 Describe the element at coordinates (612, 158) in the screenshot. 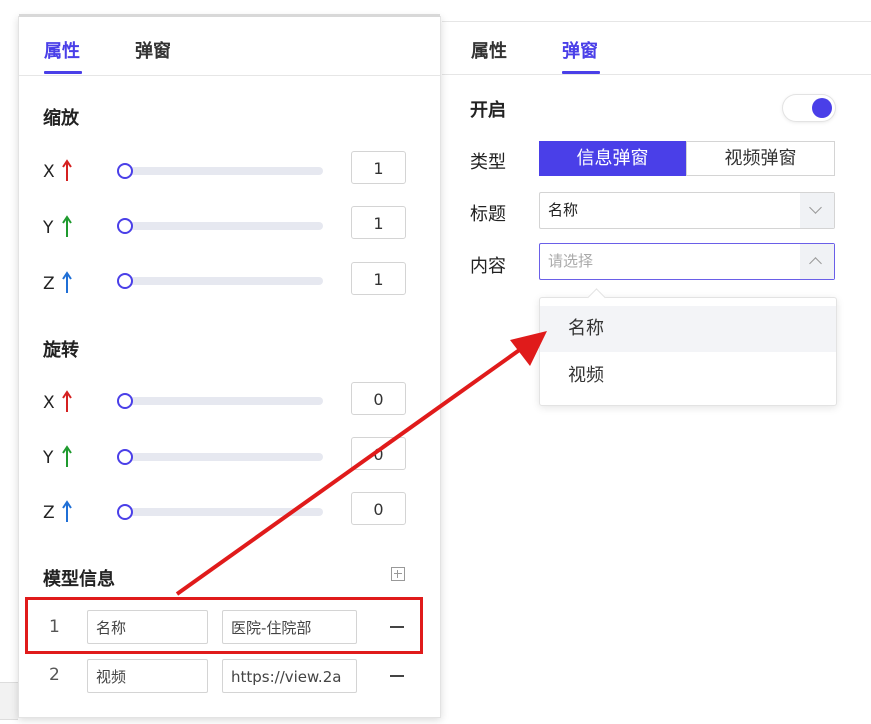

I see `info-popup-button: 信息弹窗` at that location.